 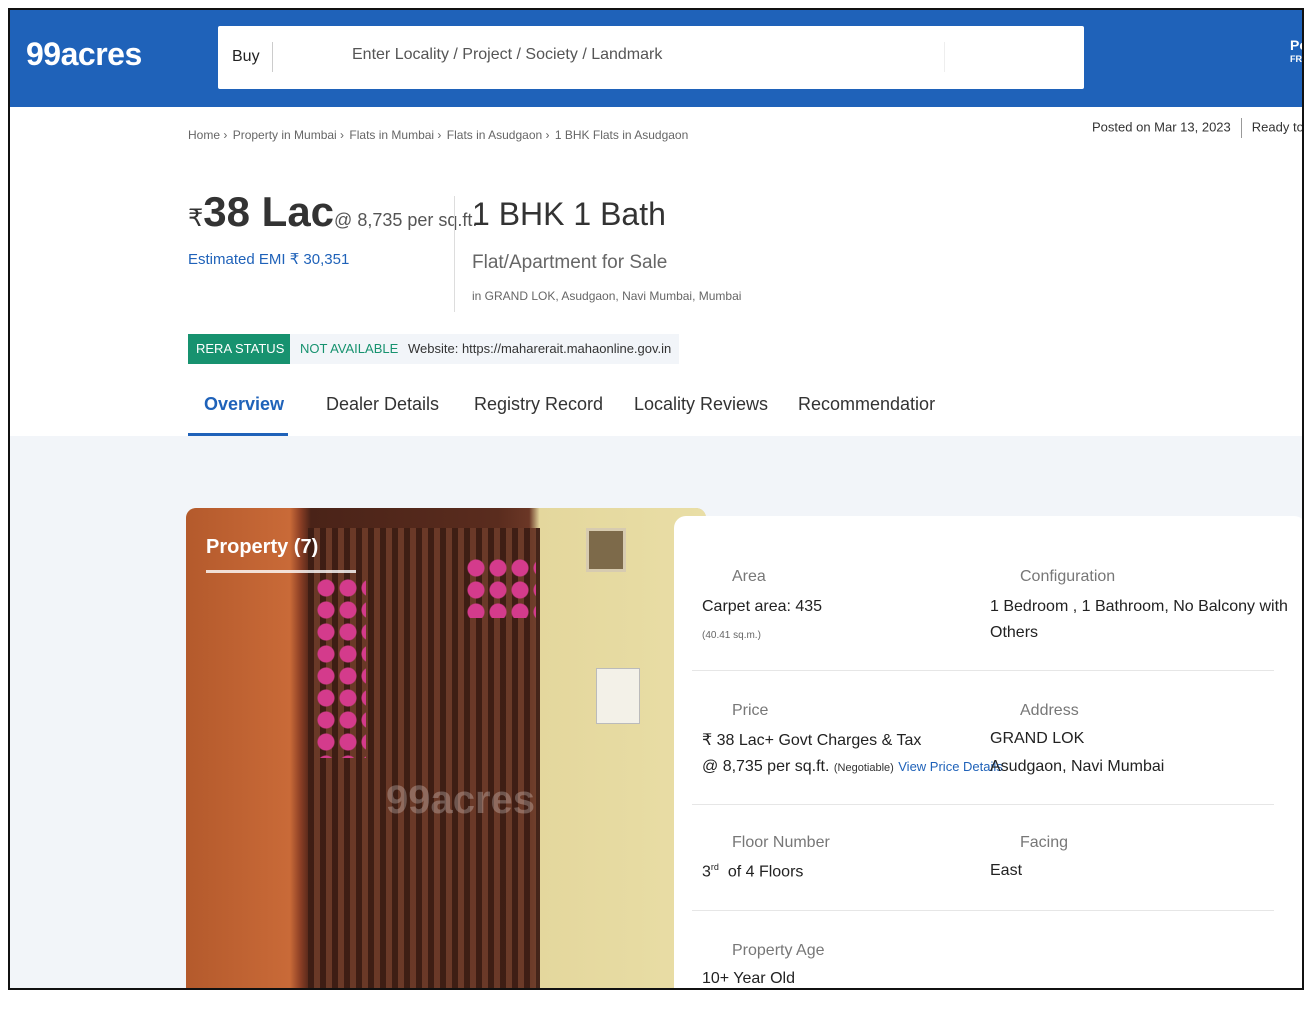 I want to click on search-divider, so click(x=272, y=57).